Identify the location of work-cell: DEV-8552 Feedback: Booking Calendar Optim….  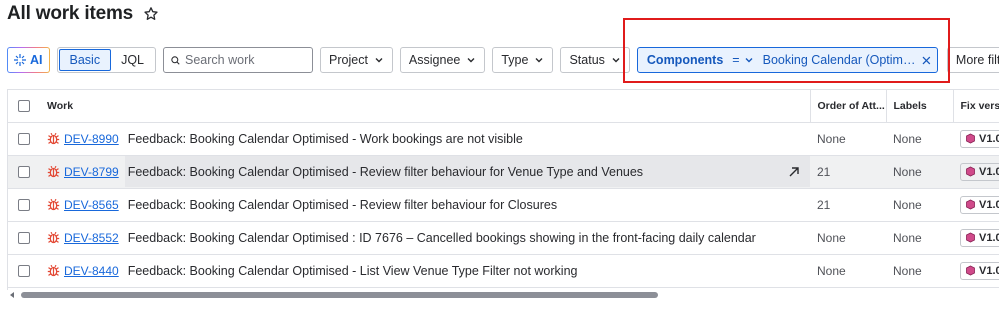
(425, 238).